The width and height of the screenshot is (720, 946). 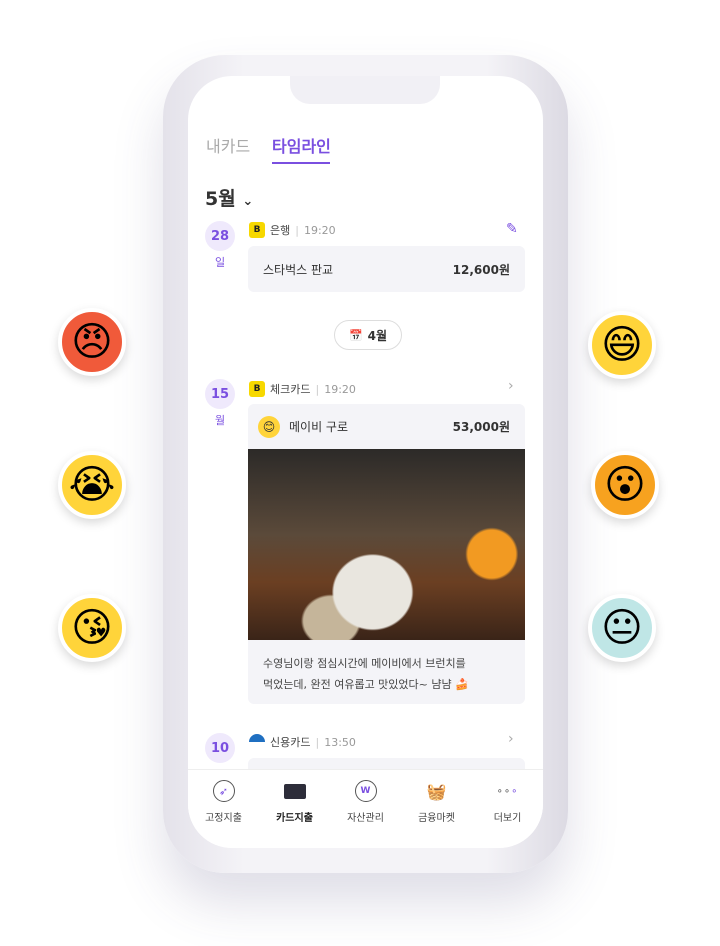 I want to click on date-badge: 15 월, so click(x=220, y=403).